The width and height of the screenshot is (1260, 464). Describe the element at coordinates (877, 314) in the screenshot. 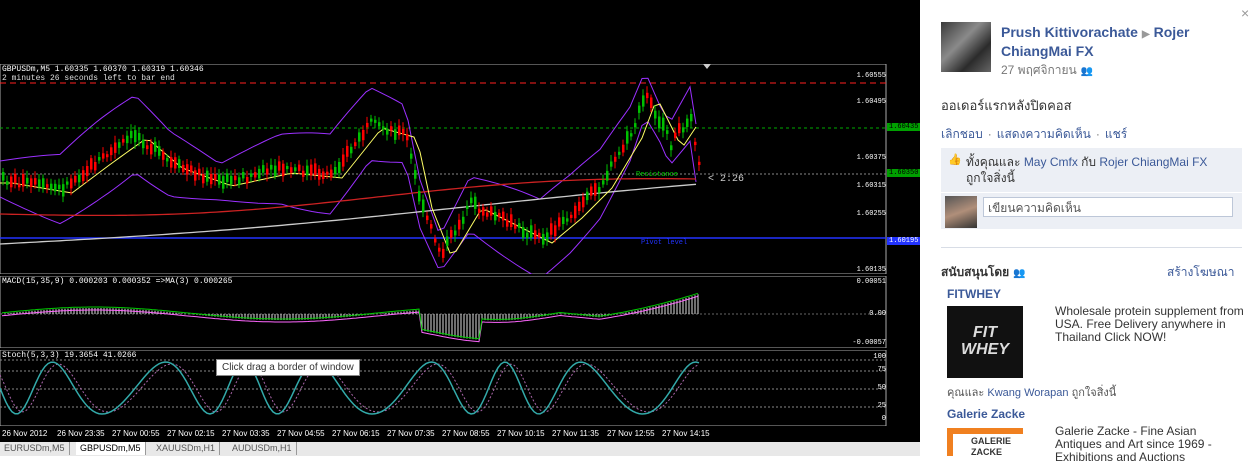

I see `macd-level-zero: 0.00` at that location.